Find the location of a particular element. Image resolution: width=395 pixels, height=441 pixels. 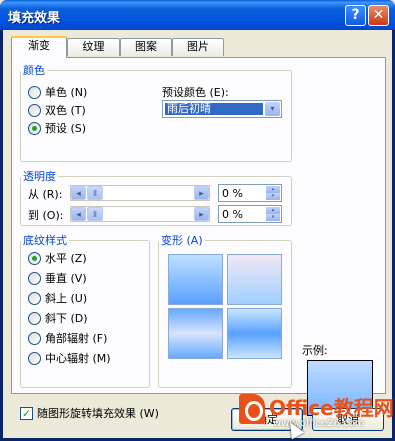

rotate-with-shape-checkbox: ✓ 随图形旋转填充效果 (W) is located at coordinates (89, 413).